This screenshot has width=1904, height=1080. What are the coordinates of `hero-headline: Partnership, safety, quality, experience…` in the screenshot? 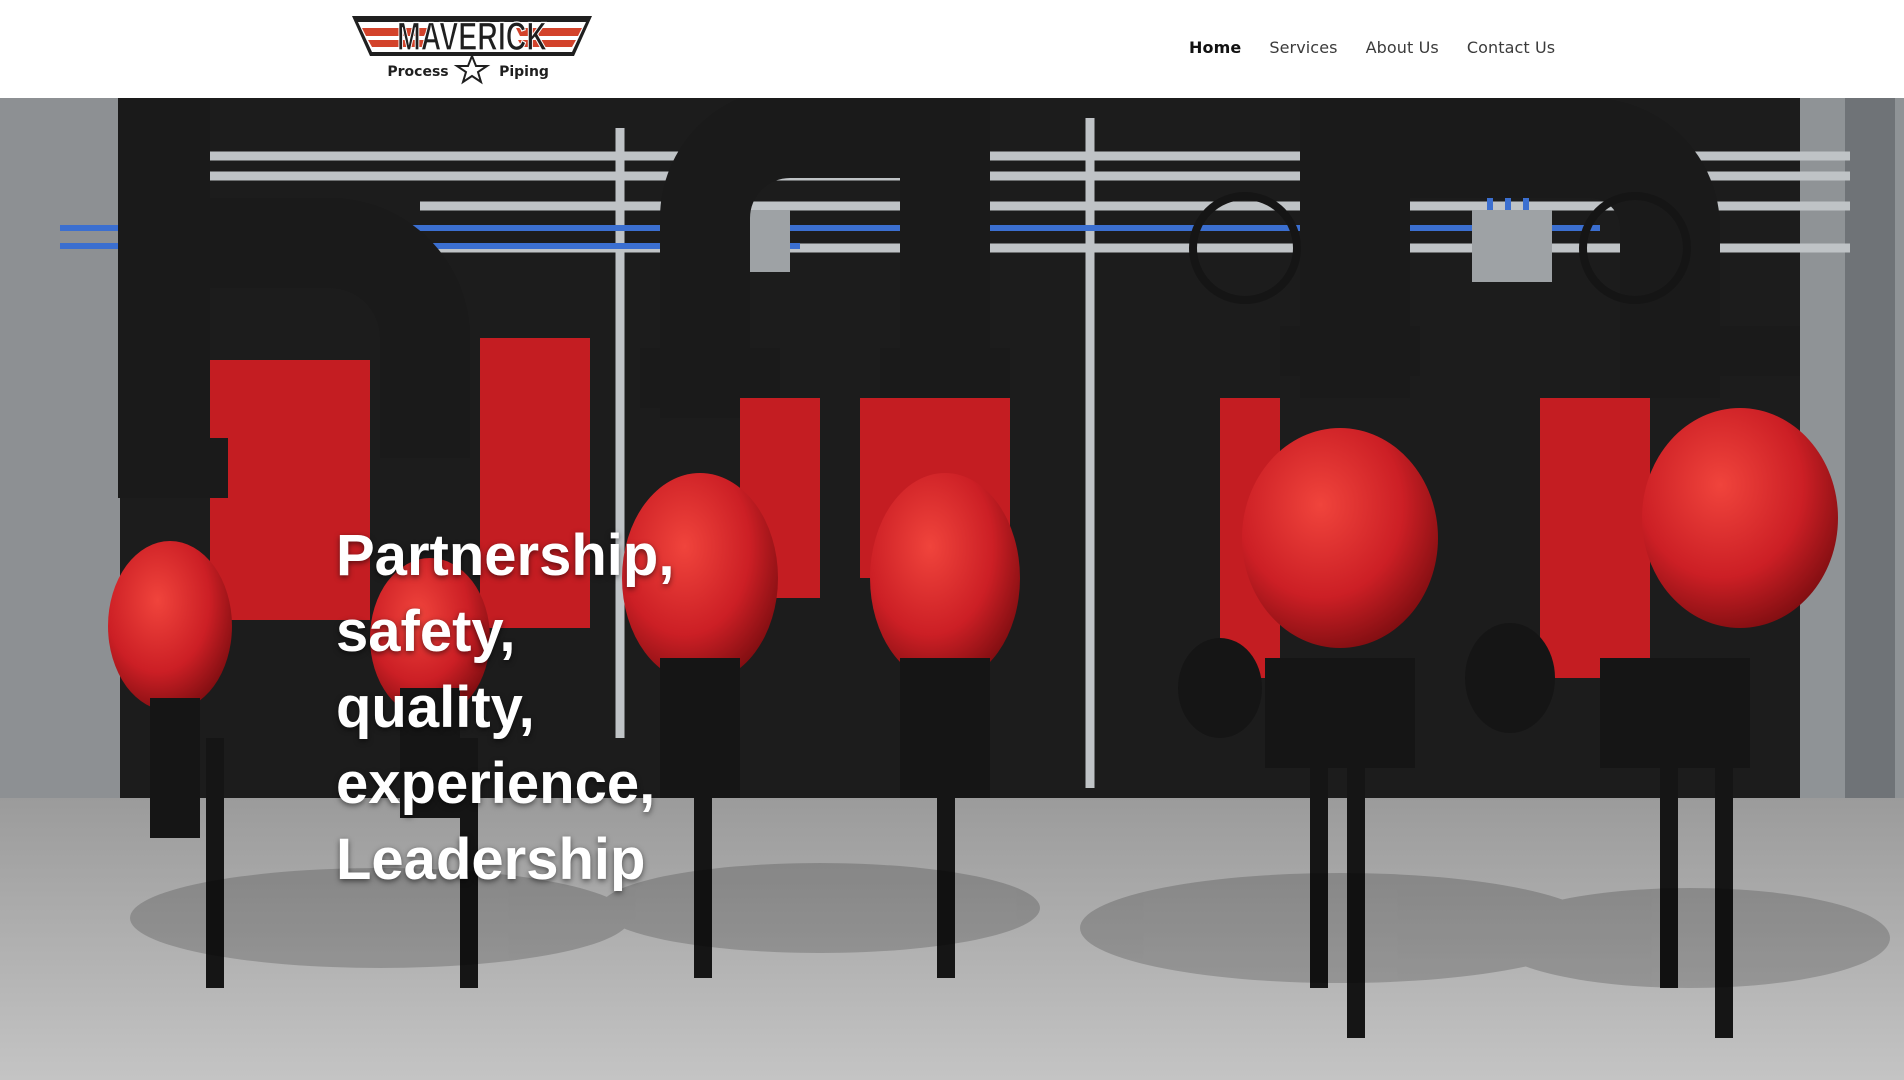 It's located at (596, 708).